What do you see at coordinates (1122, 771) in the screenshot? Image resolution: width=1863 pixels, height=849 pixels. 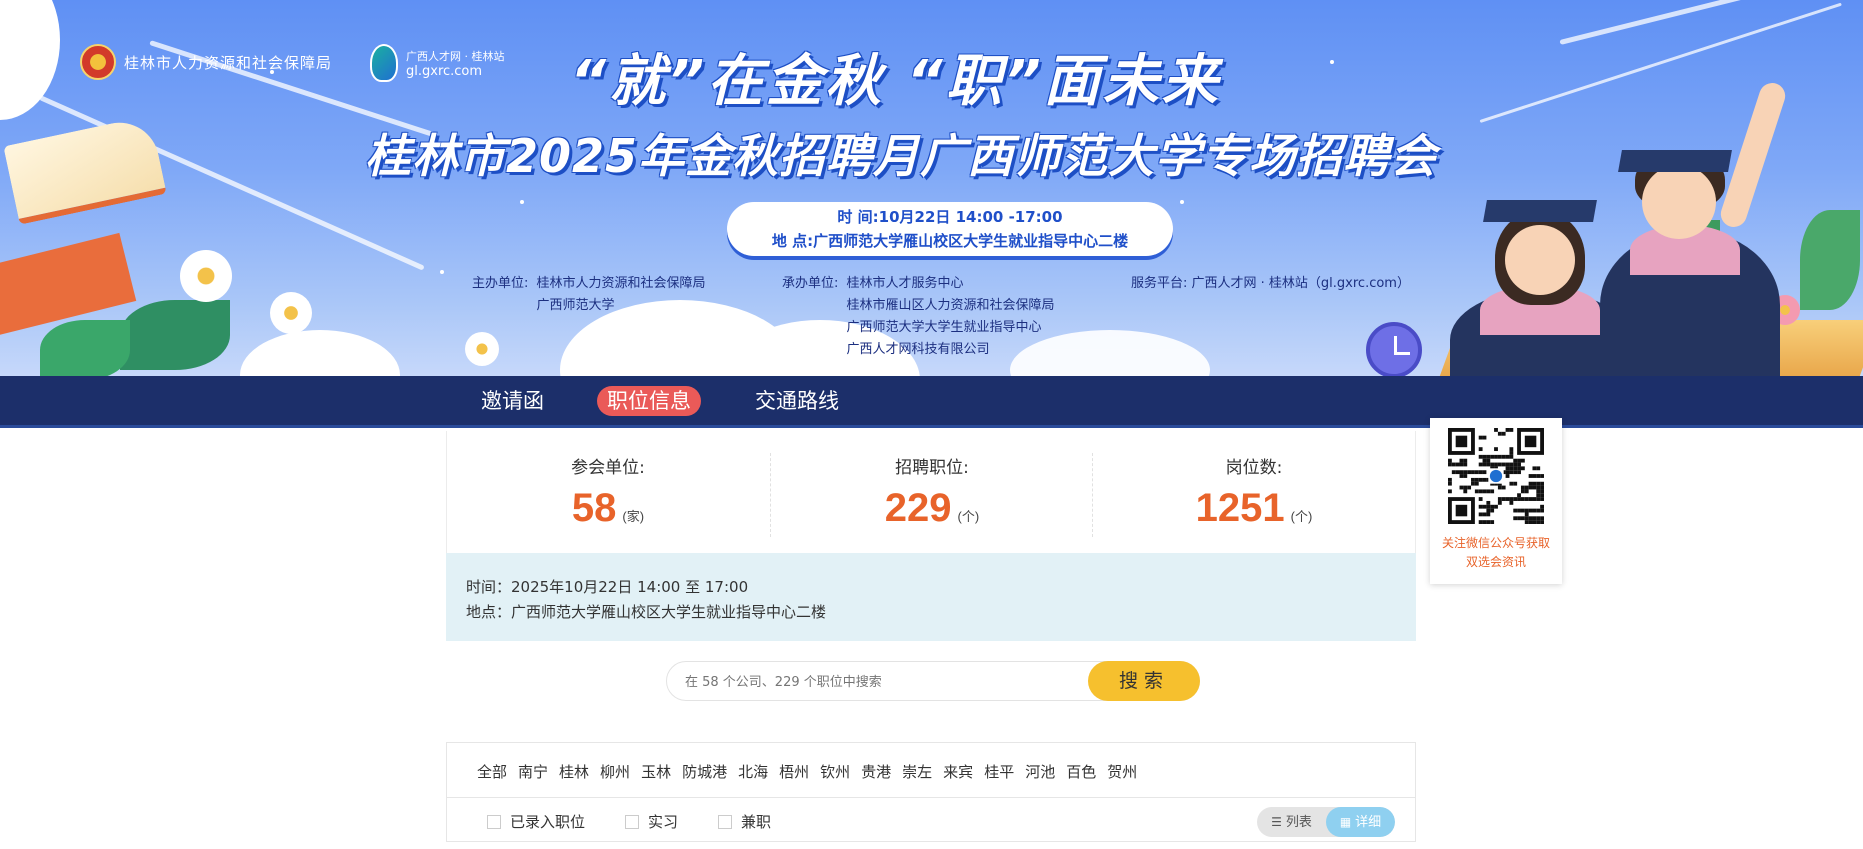 I see `region-option: 贺州` at bounding box center [1122, 771].